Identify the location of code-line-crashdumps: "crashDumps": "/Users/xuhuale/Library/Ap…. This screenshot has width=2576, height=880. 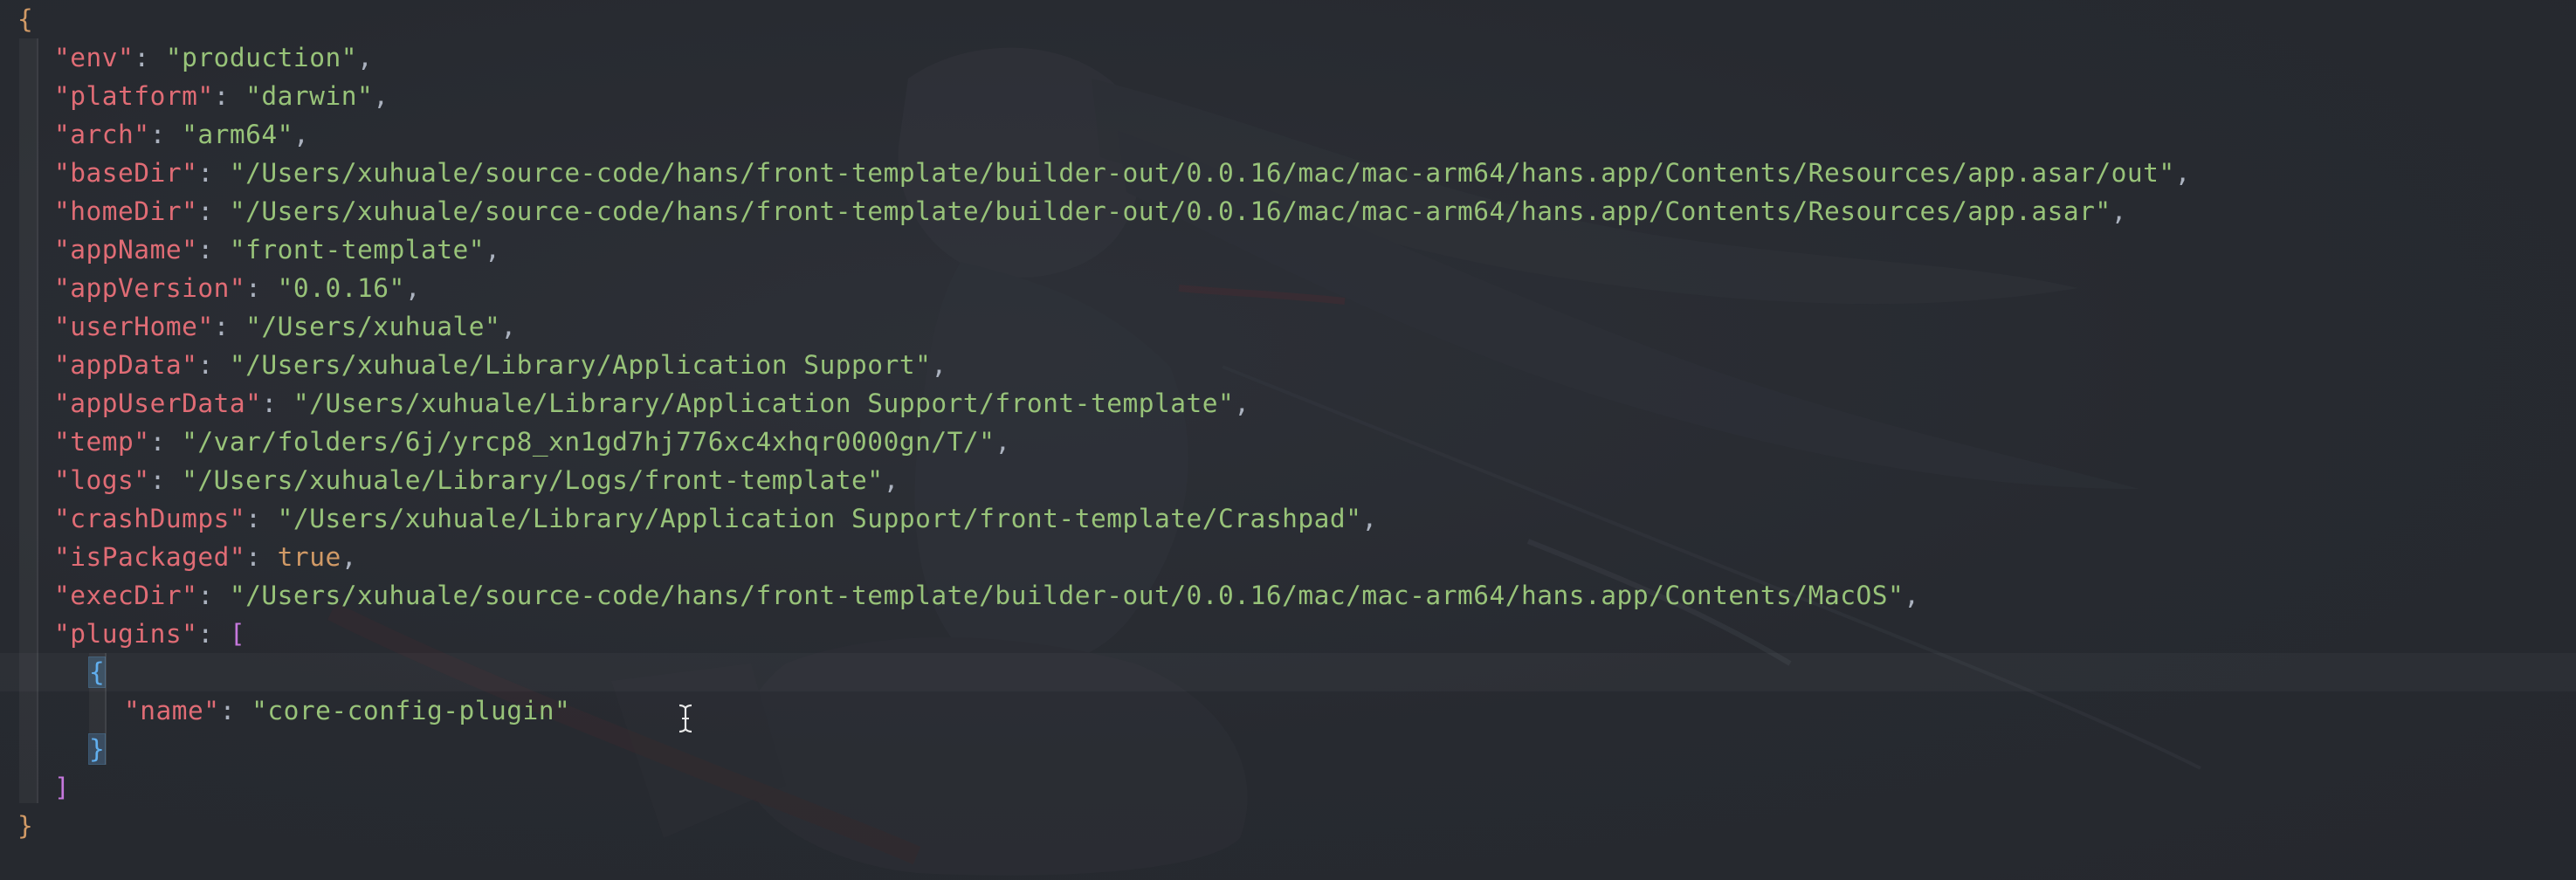
(1104, 519).